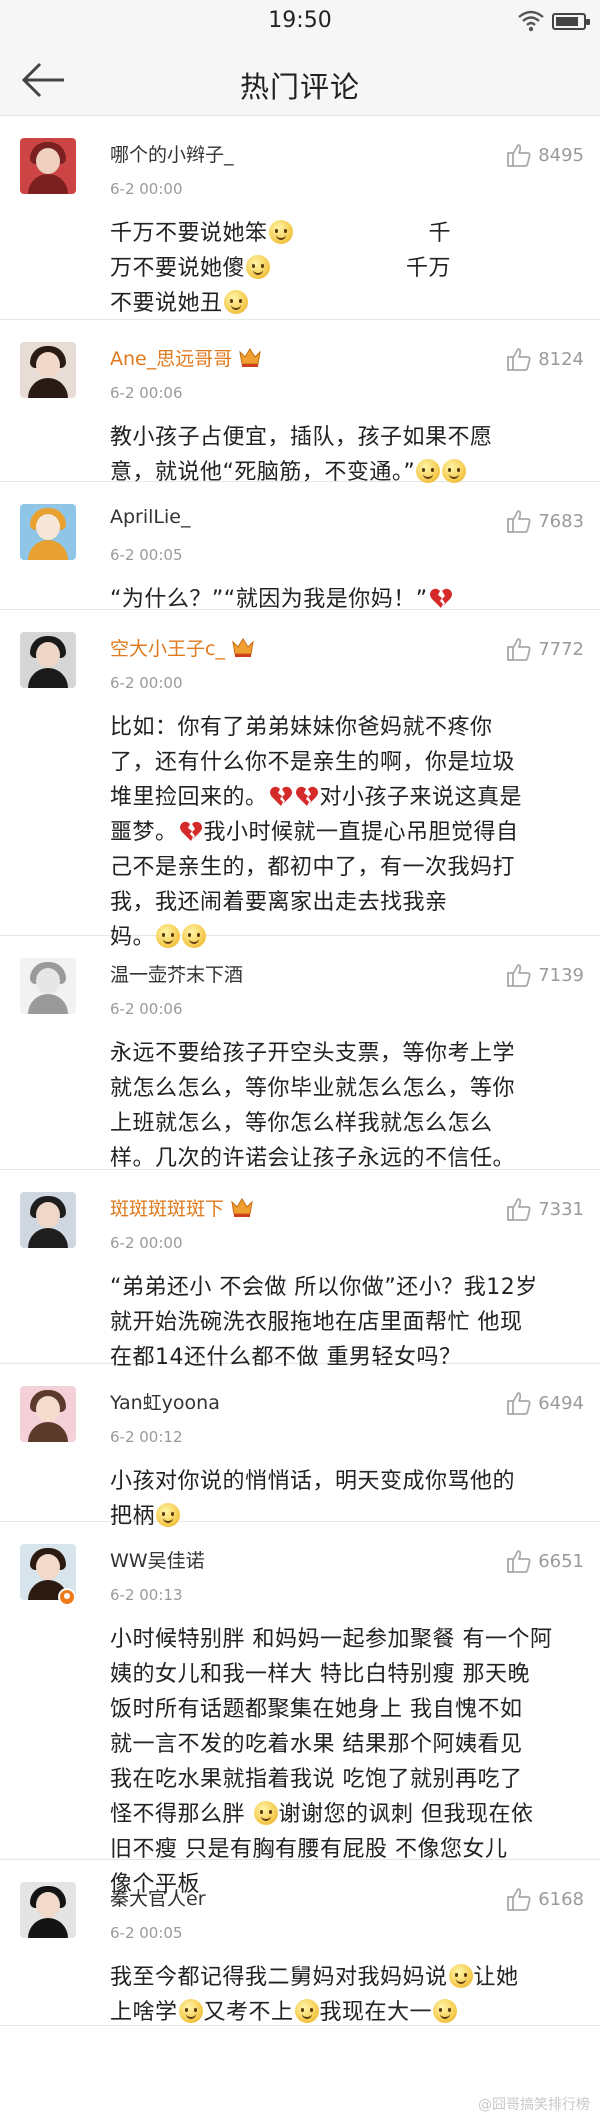  Describe the element at coordinates (186, 357) in the screenshot. I see `user-name: Ane_思远哥哥` at that location.